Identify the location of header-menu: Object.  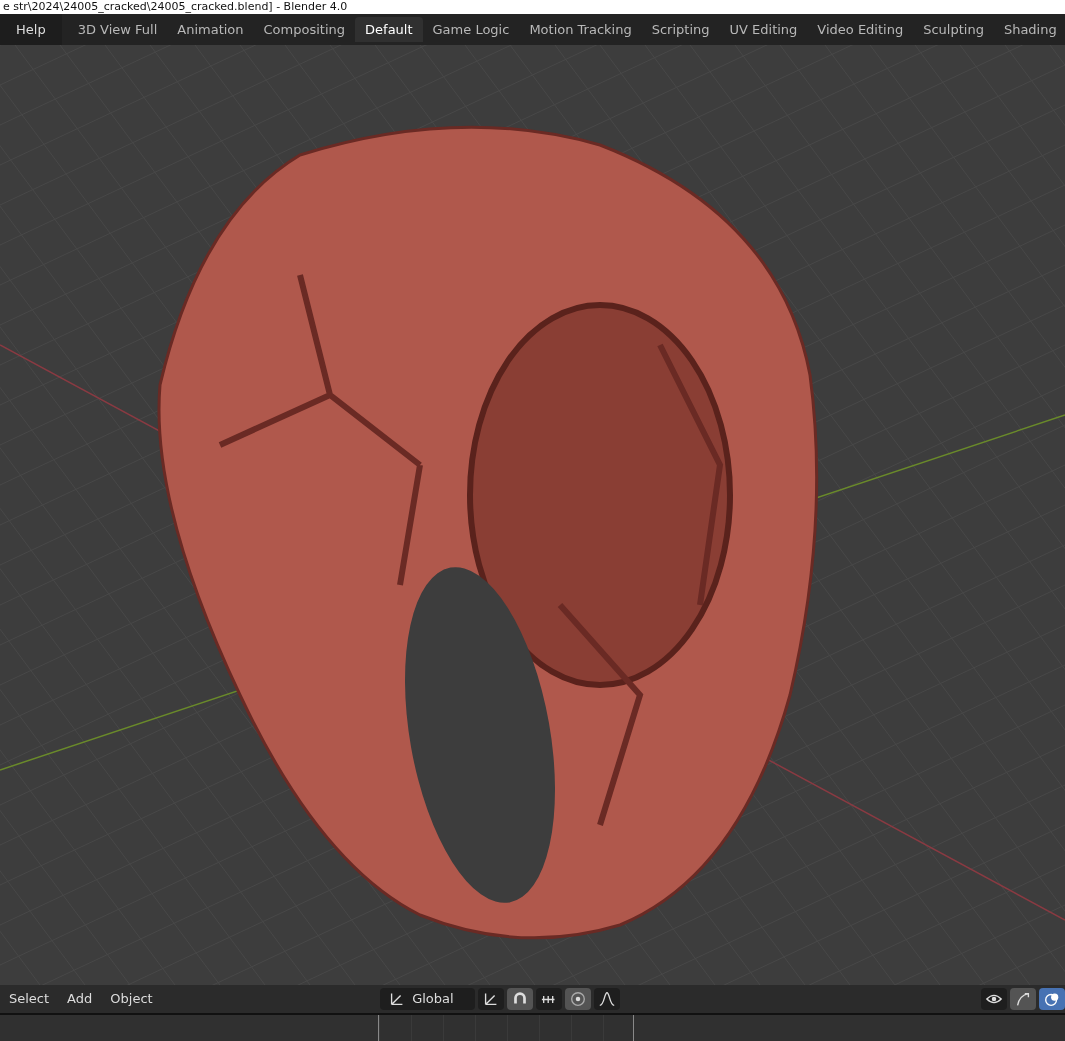
(131, 999).